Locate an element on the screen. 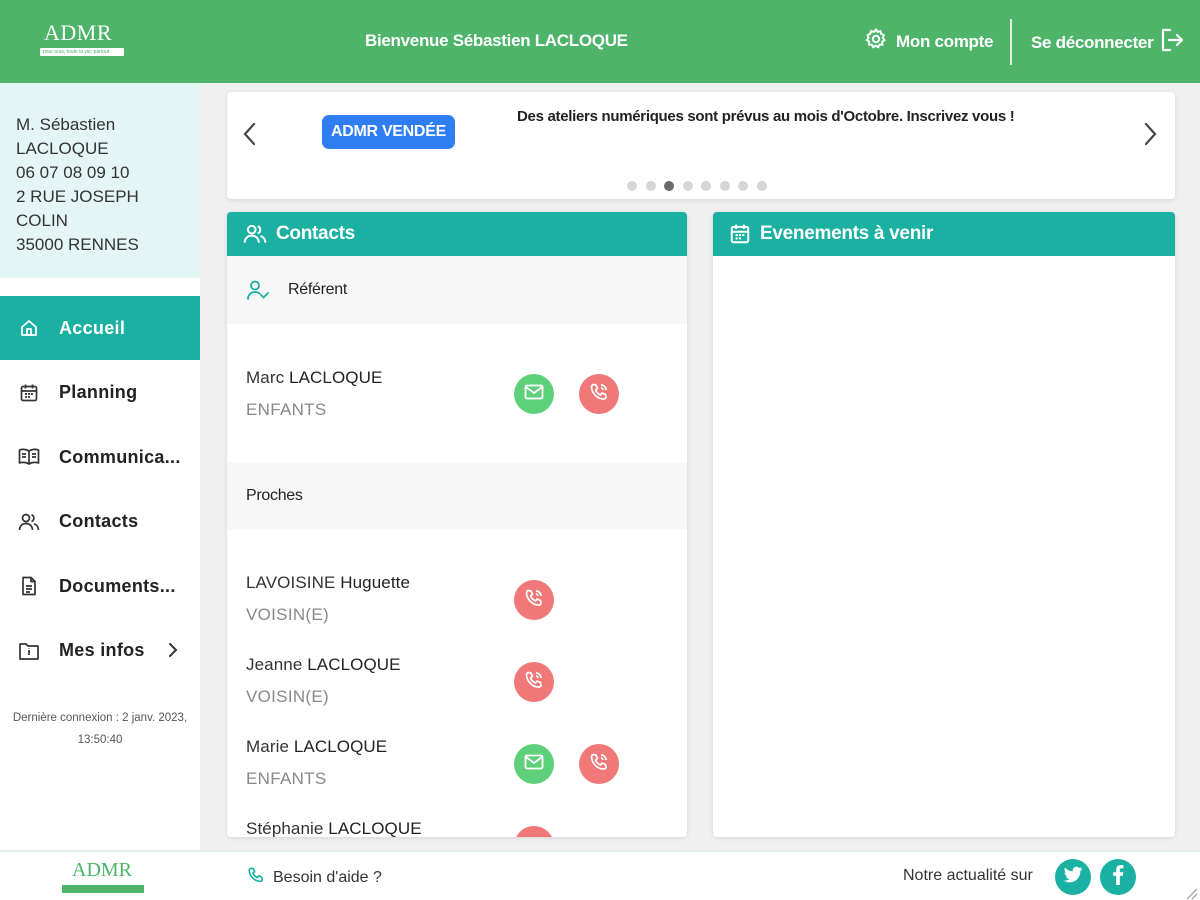  list-item: Marie LACLOQUE ENFANTS is located at coordinates (457, 778).